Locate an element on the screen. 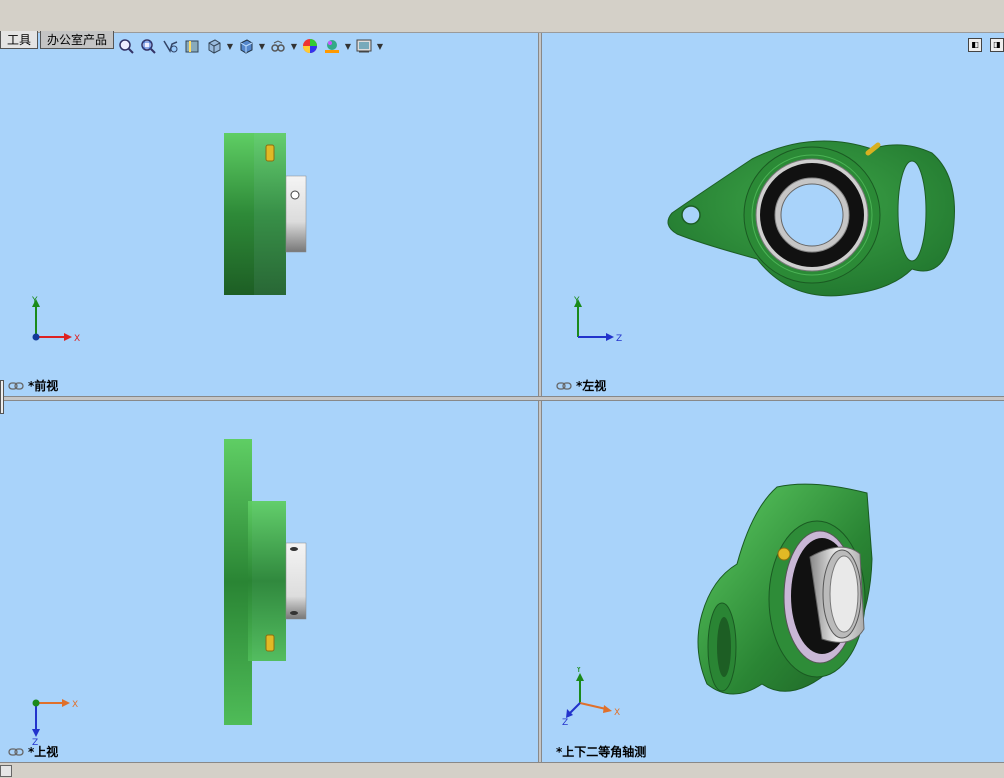 The width and height of the screenshot is (1004, 778). apply-scene-dropdown: ▼ is located at coordinates (348, 46).